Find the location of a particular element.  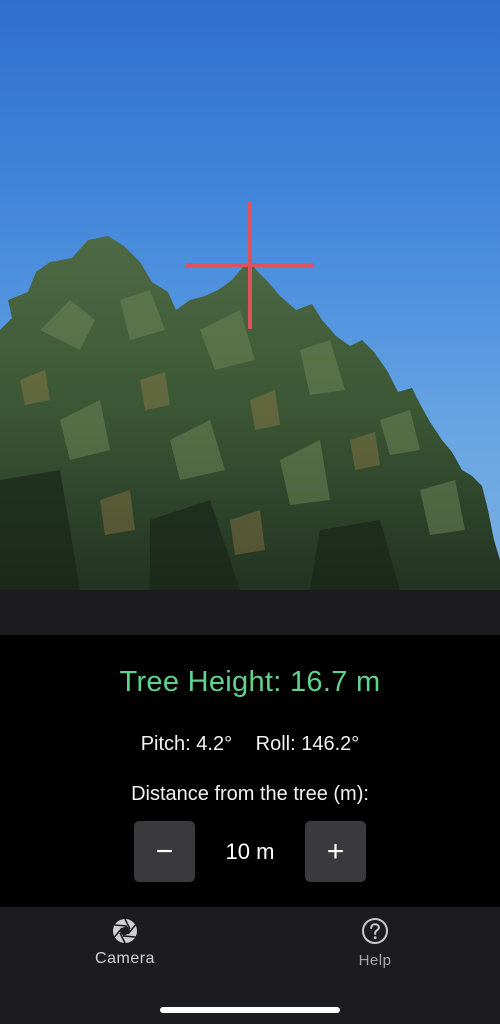

tab-help: Help is located at coordinates (375, 943).